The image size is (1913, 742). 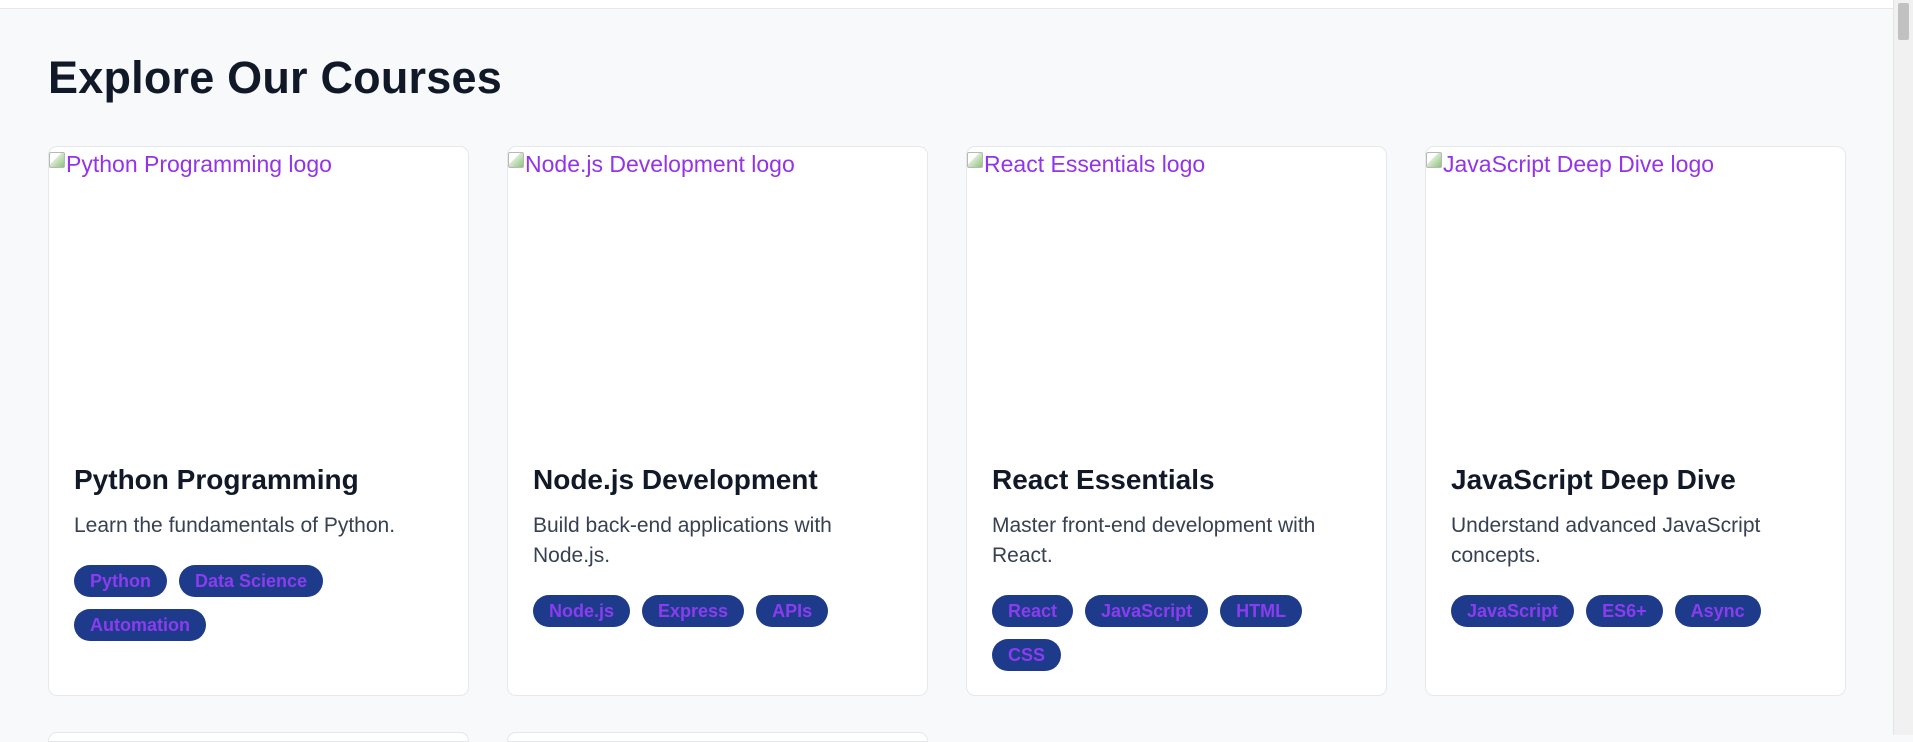 What do you see at coordinates (792, 611) in the screenshot?
I see `course-tag: APIs` at bounding box center [792, 611].